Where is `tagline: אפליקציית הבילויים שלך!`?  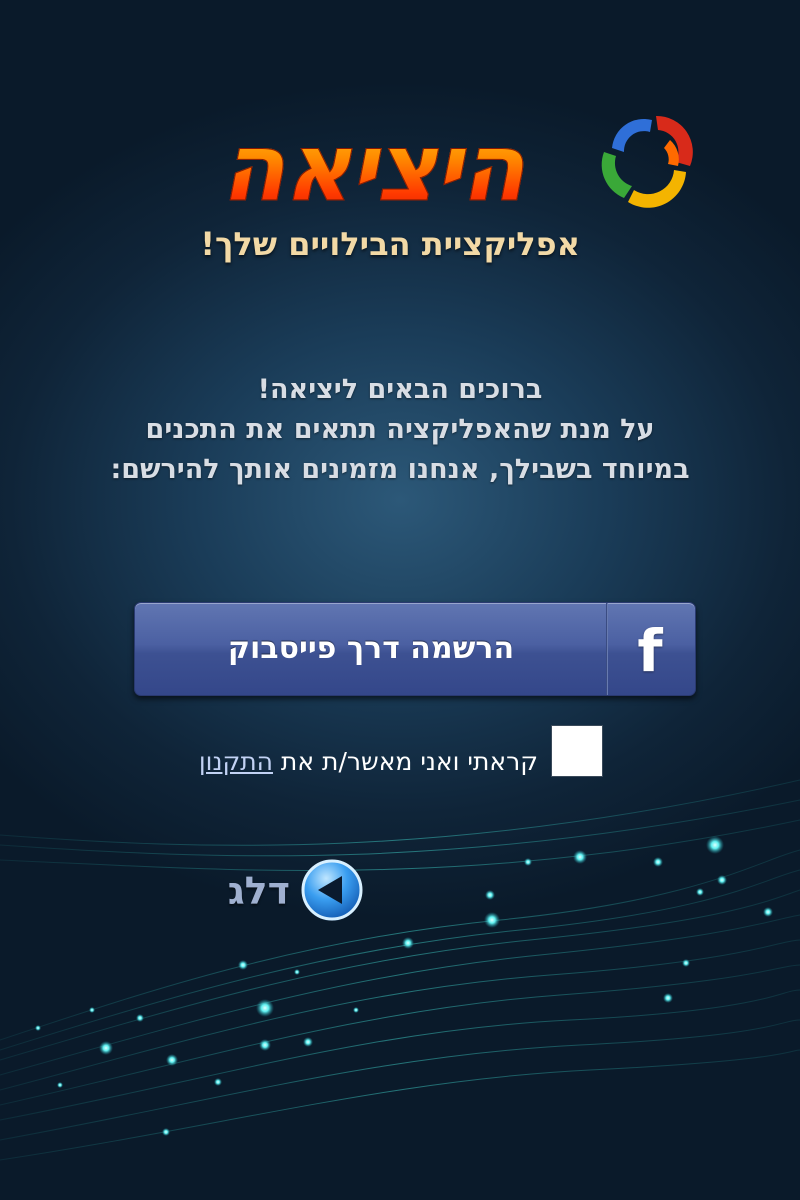 tagline: אפליקציית הבילויים שלך! is located at coordinates (390, 244).